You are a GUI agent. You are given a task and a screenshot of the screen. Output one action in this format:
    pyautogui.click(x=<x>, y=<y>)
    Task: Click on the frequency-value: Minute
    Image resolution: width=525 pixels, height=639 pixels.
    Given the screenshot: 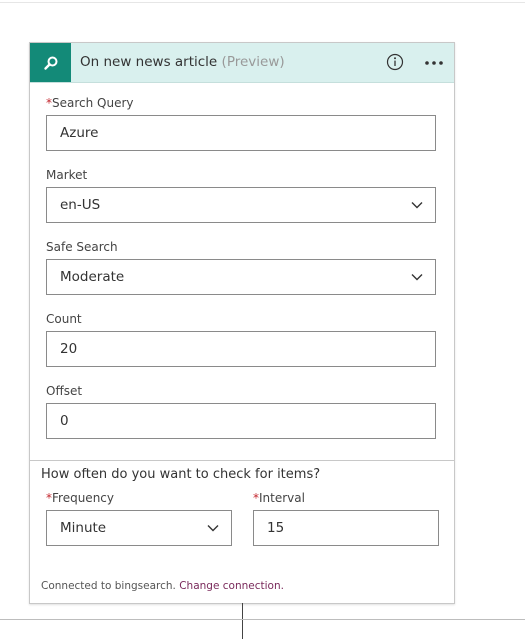 What is the action you would take?
    pyautogui.click(x=83, y=528)
    